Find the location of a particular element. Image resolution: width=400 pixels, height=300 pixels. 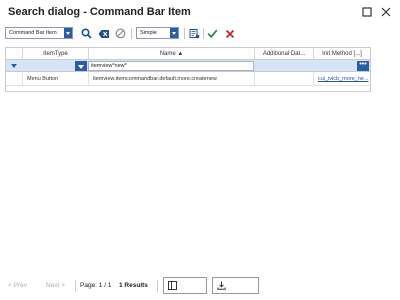

column-header-name: Name ▲ is located at coordinates (172, 54).